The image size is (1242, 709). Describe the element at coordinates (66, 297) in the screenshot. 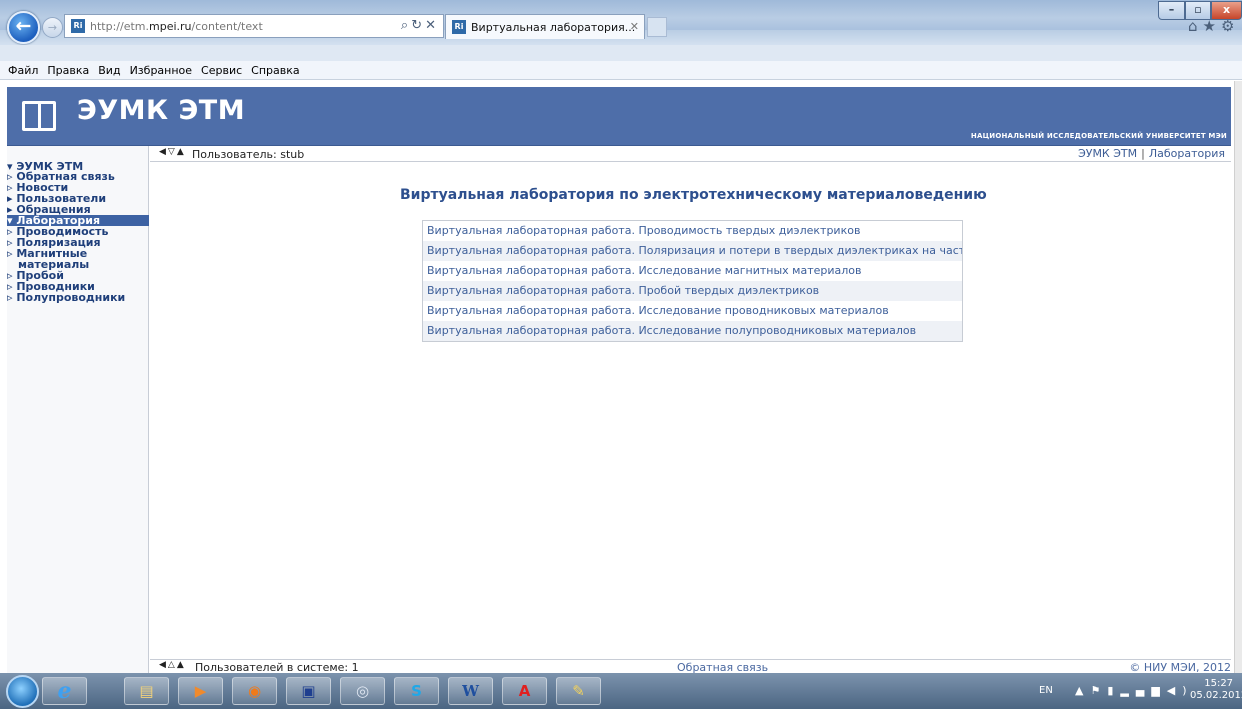

I see `sidebar-item-semiconductors: ▹ Полупроводники` at that location.